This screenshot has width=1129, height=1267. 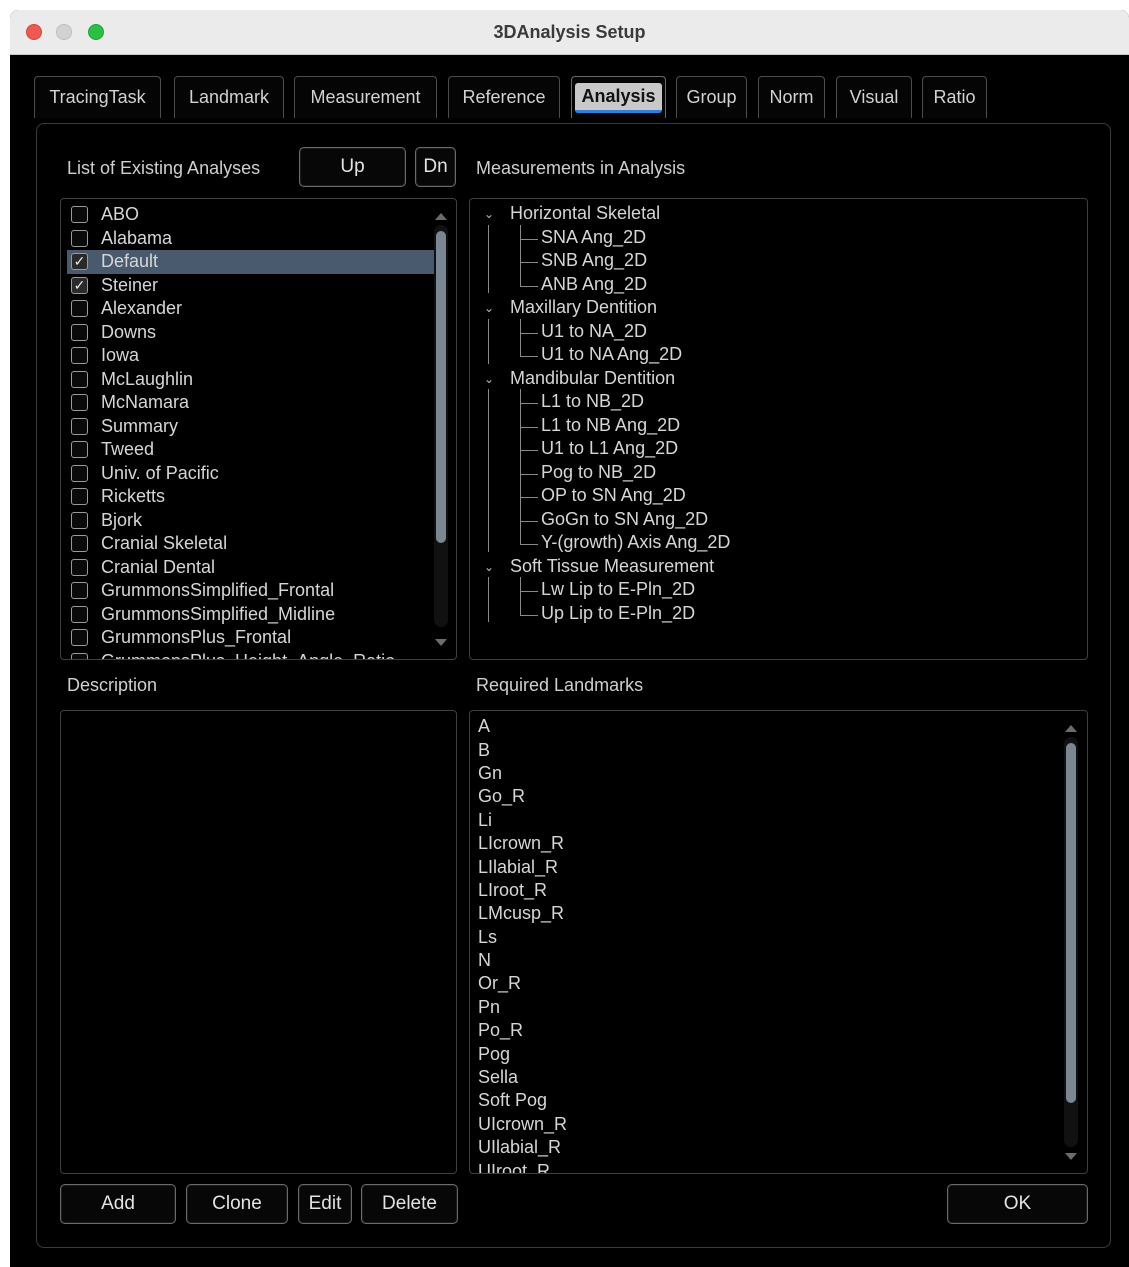 I want to click on tree-item: Lw Lip to E-Pln_2D, so click(x=618, y=589).